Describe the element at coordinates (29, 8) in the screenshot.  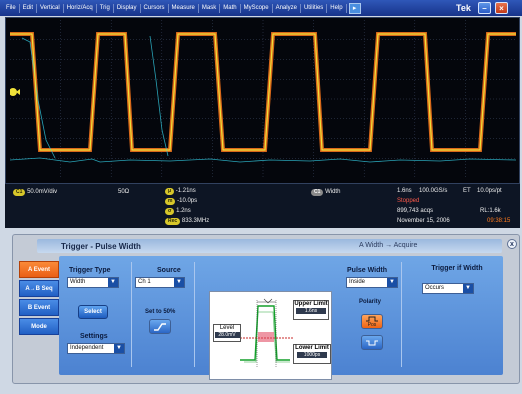
I see `menu-edit: Edit` at that location.